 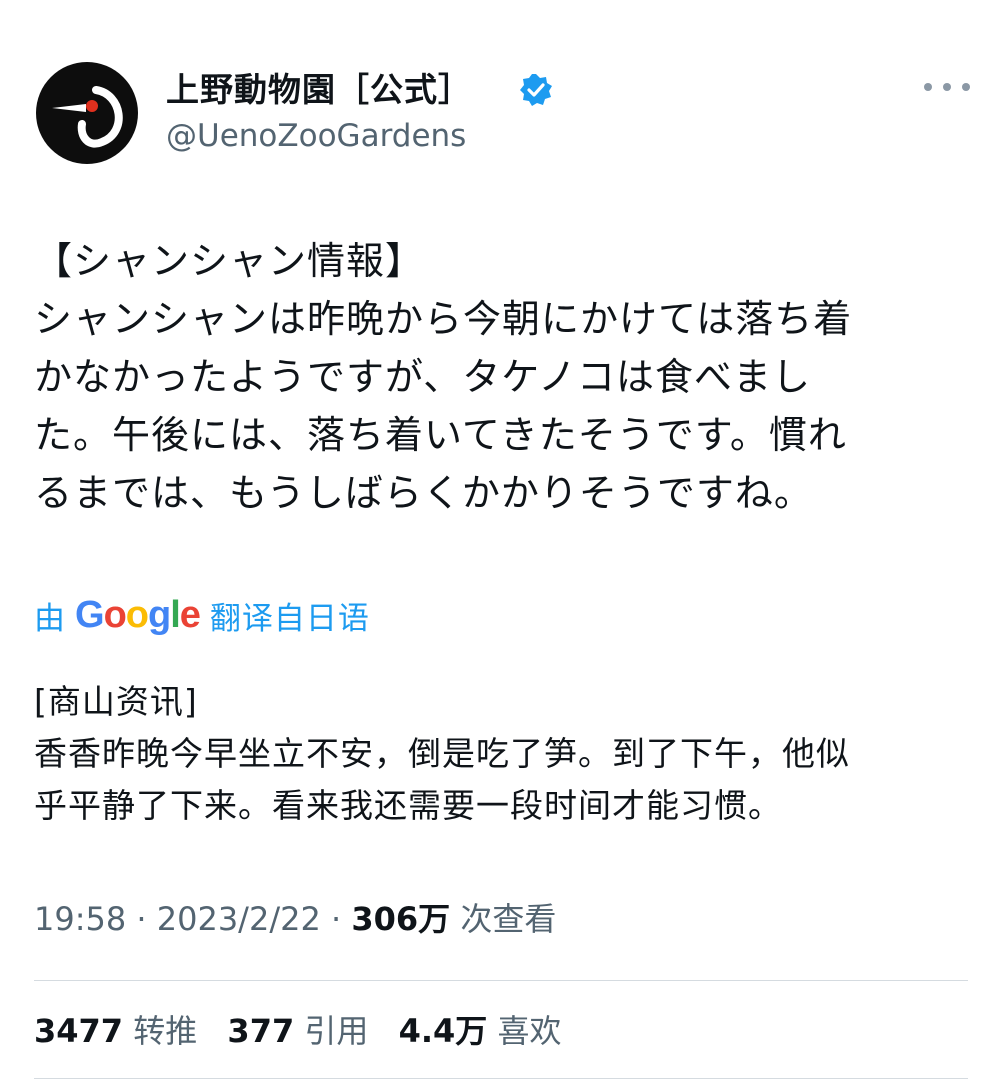 What do you see at coordinates (319, 90) in the screenshot?
I see `author-display-name: 上野動物園［公式］` at bounding box center [319, 90].